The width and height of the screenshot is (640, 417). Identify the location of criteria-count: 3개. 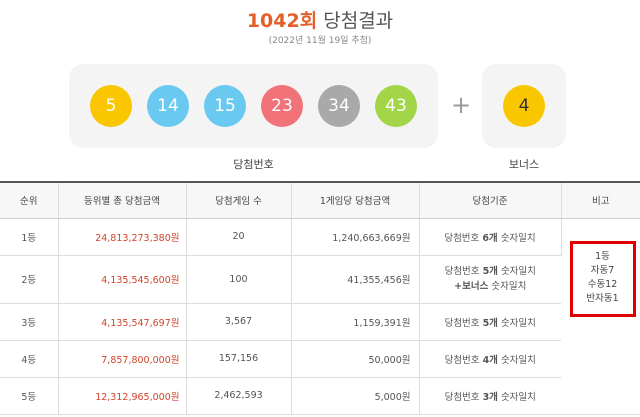
(490, 397).